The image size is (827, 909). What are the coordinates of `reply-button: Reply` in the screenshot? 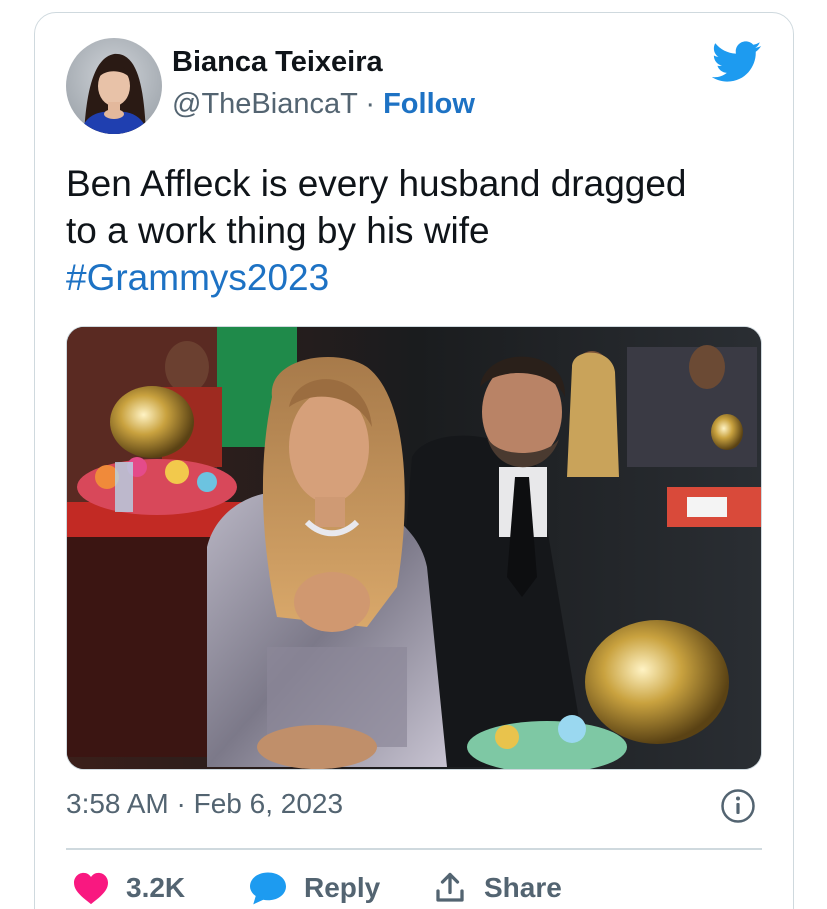 It's located at (314, 887).